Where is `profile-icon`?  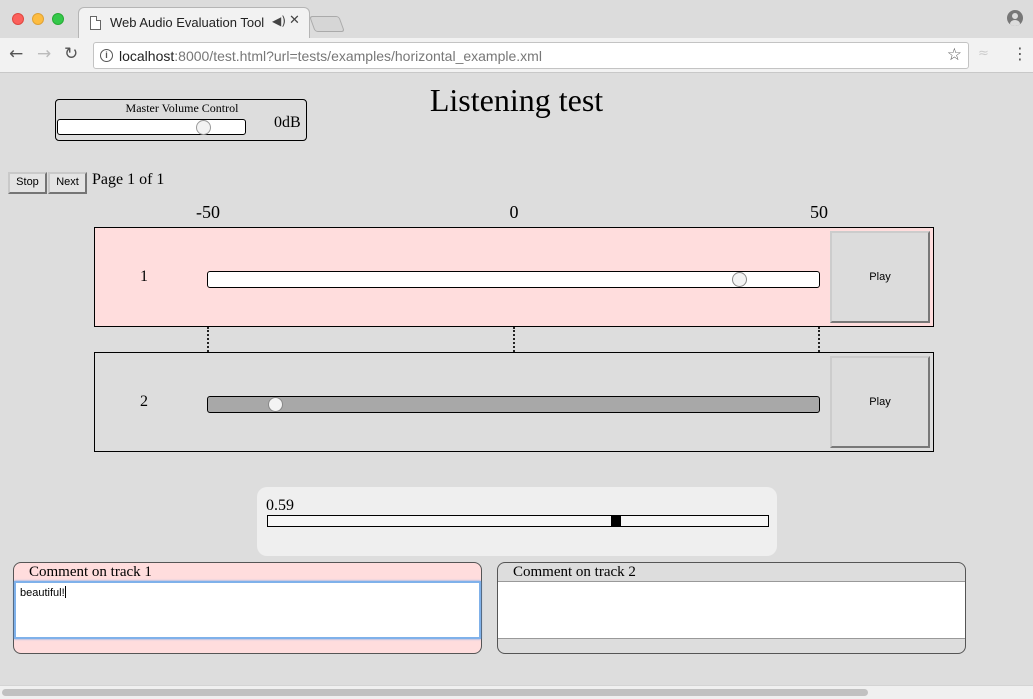 profile-icon is located at coordinates (1015, 18).